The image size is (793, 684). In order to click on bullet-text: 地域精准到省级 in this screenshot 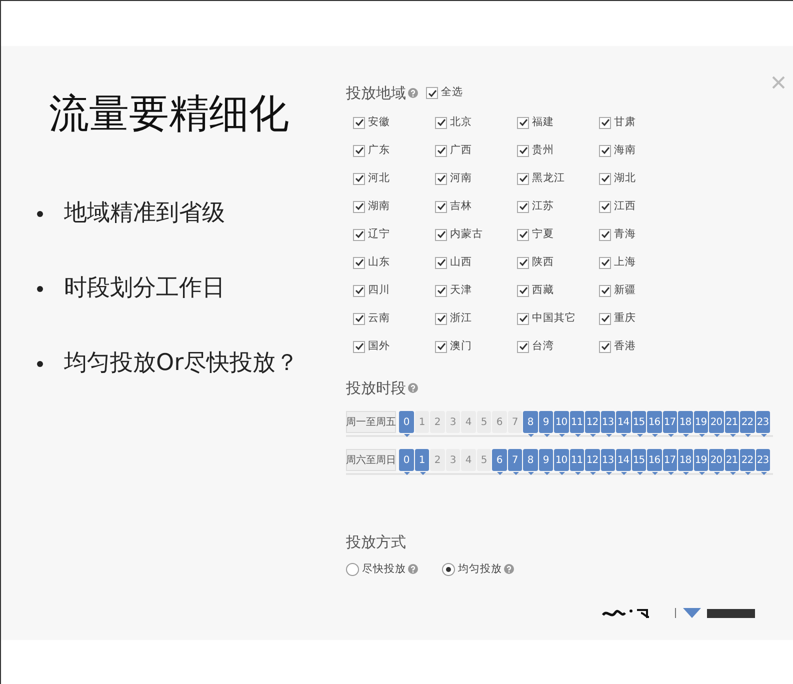, I will do `click(144, 213)`.